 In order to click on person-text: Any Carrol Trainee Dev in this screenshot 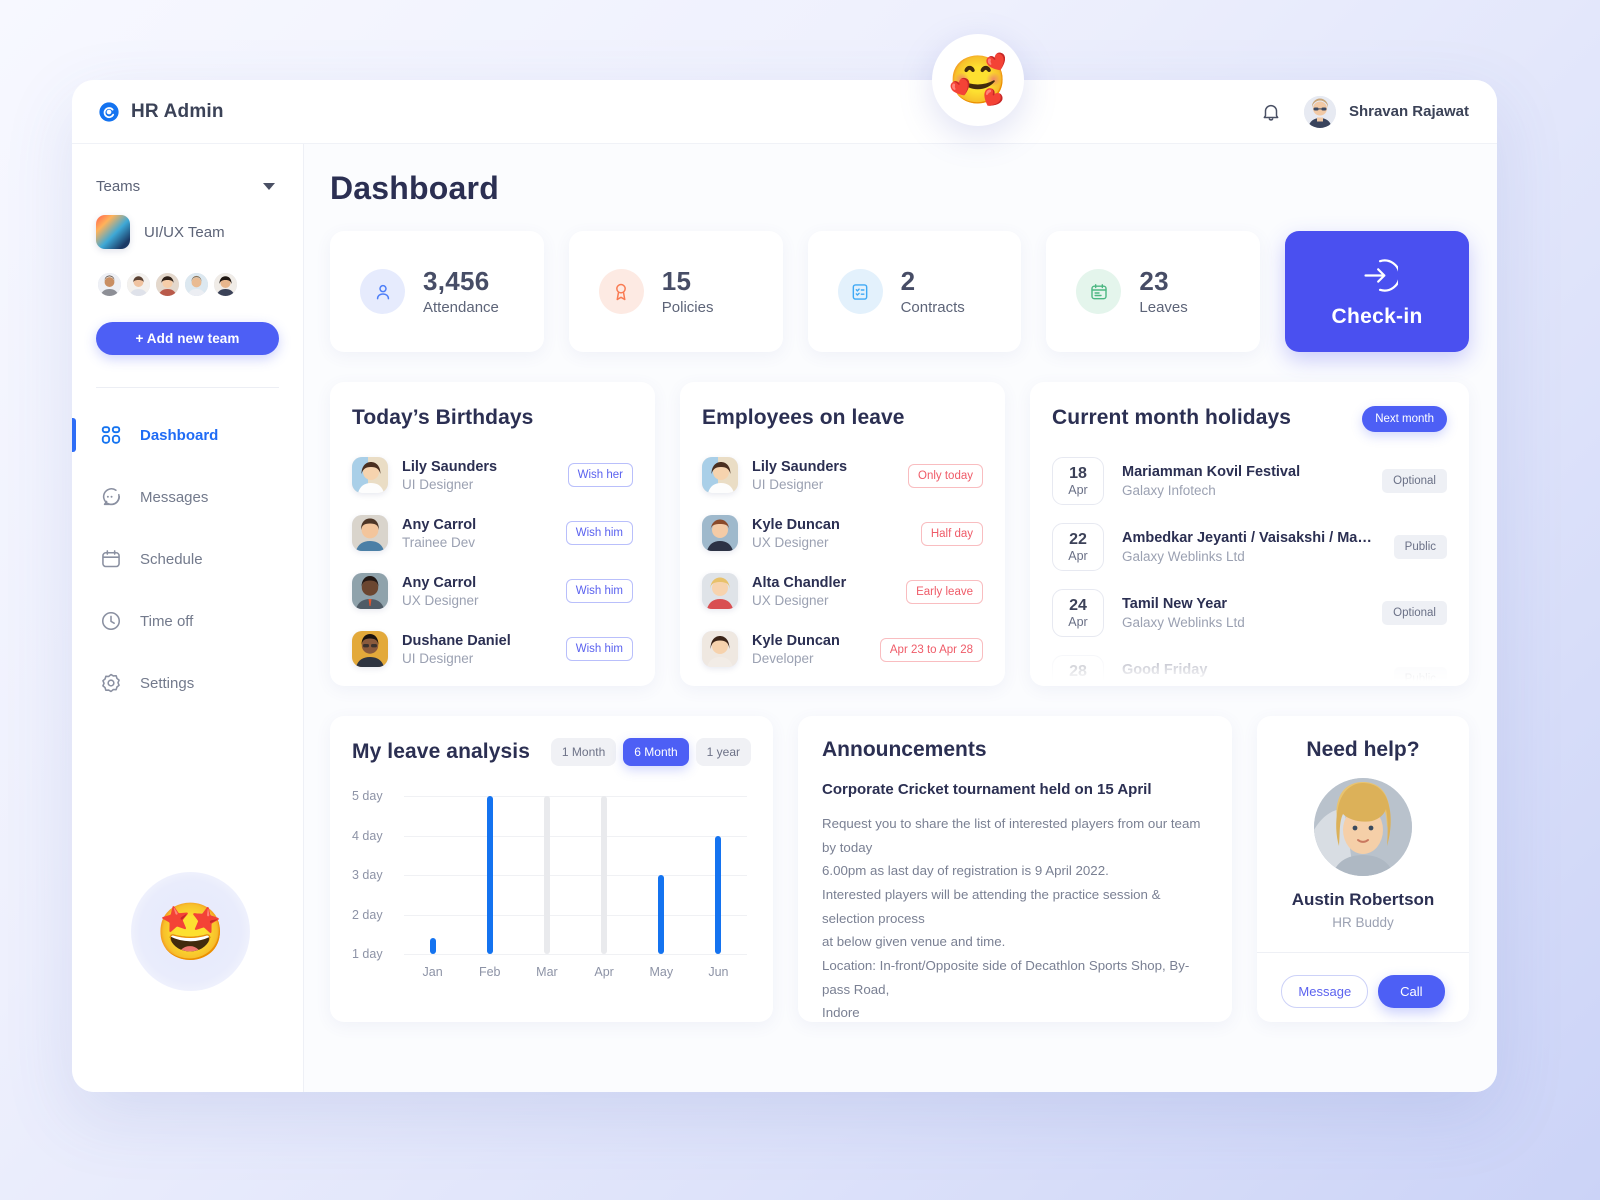, I will do `click(439, 533)`.